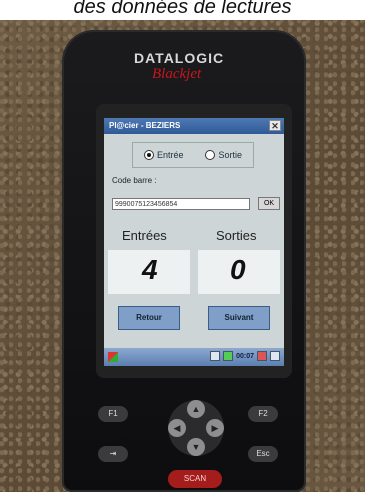 The height and width of the screenshot is (492, 365). I want to click on left-arrow-icon: ◀, so click(177, 428).